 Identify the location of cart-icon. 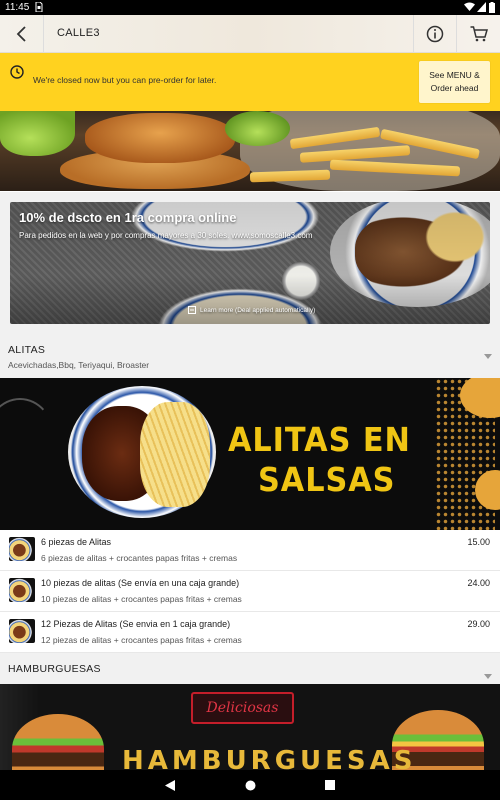
(479, 34).